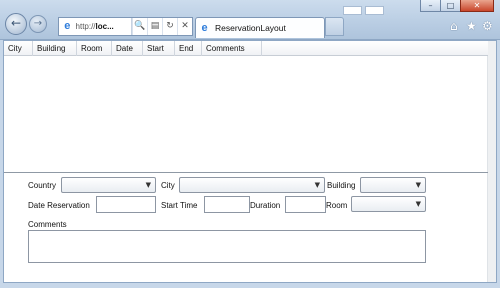 The width and height of the screenshot is (500, 288). I want to click on country-label: Country, so click(42, 185).